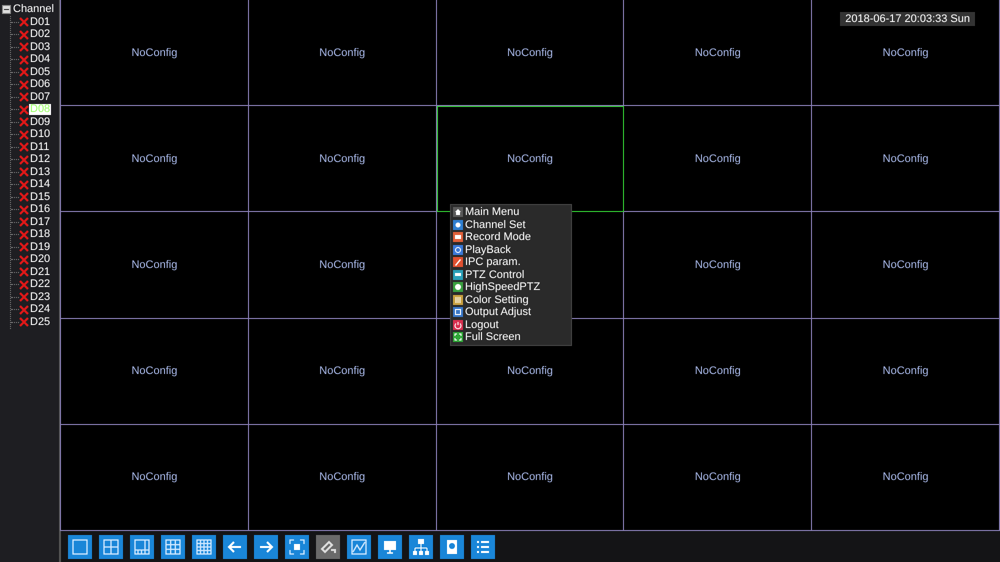 The width and height of the screenshot is (1000, 562). What do you see at coordinates (483, 546) in the screenshot?
I see `list-button` at bounding box center [483, 546].